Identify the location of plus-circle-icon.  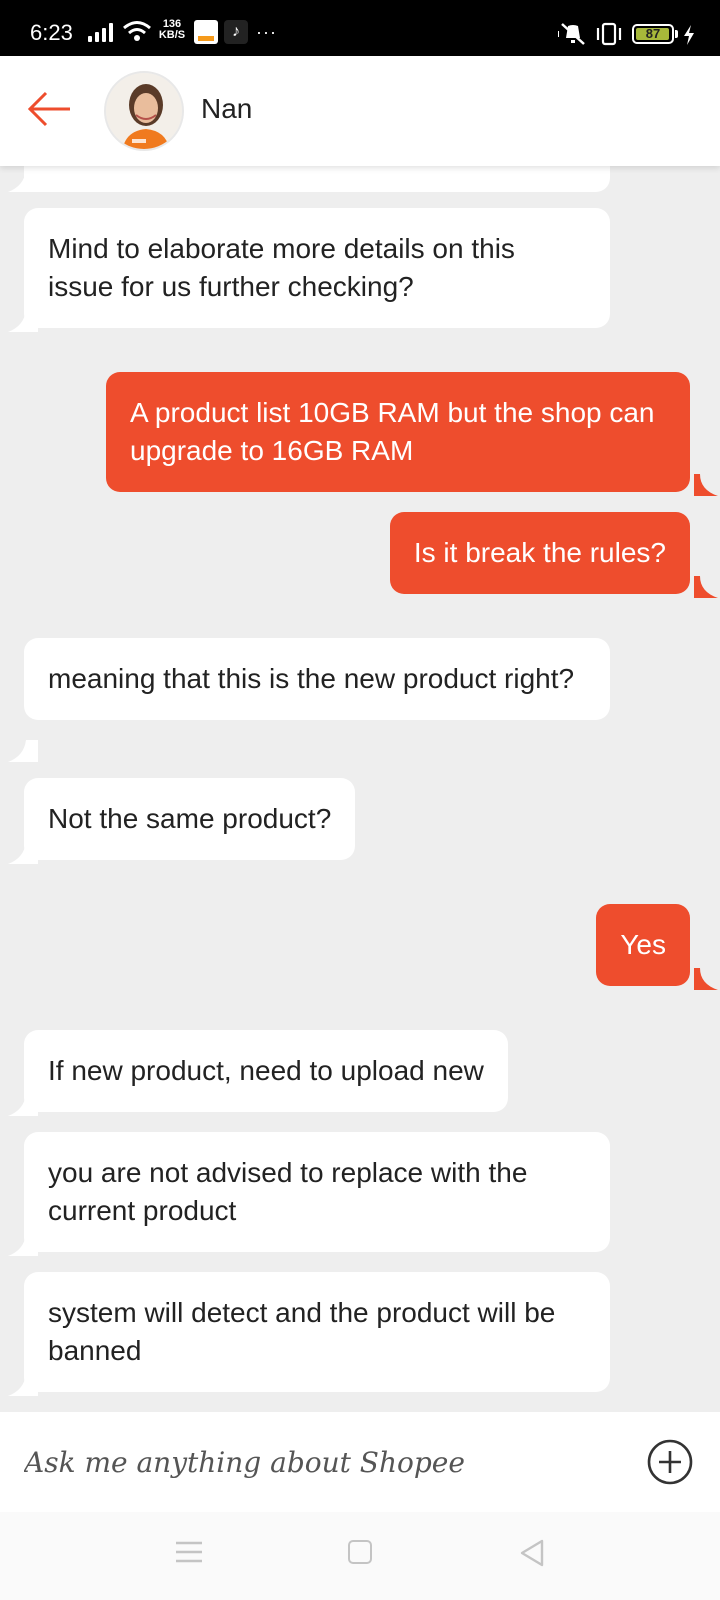
(670, 1462).